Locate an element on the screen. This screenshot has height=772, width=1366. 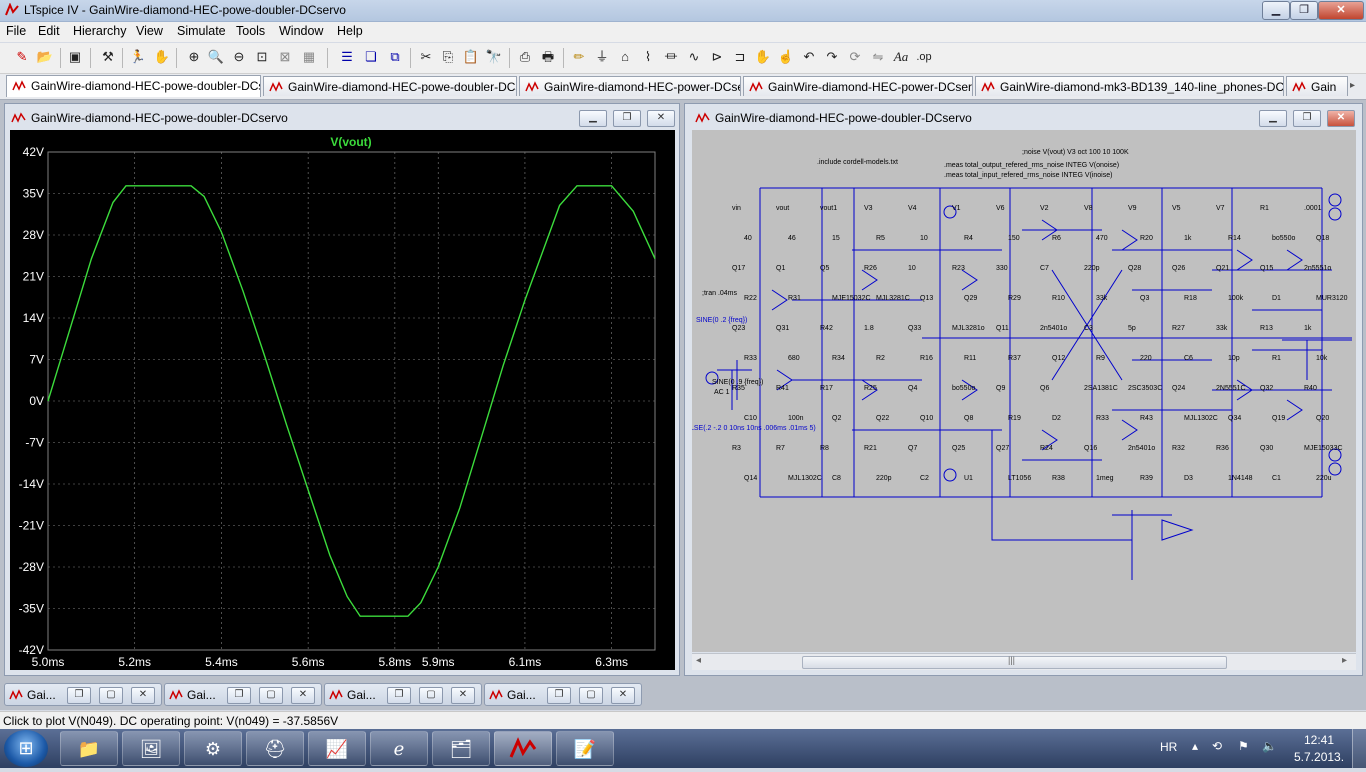
menu-help: Help is located at coordinates (350, 31).